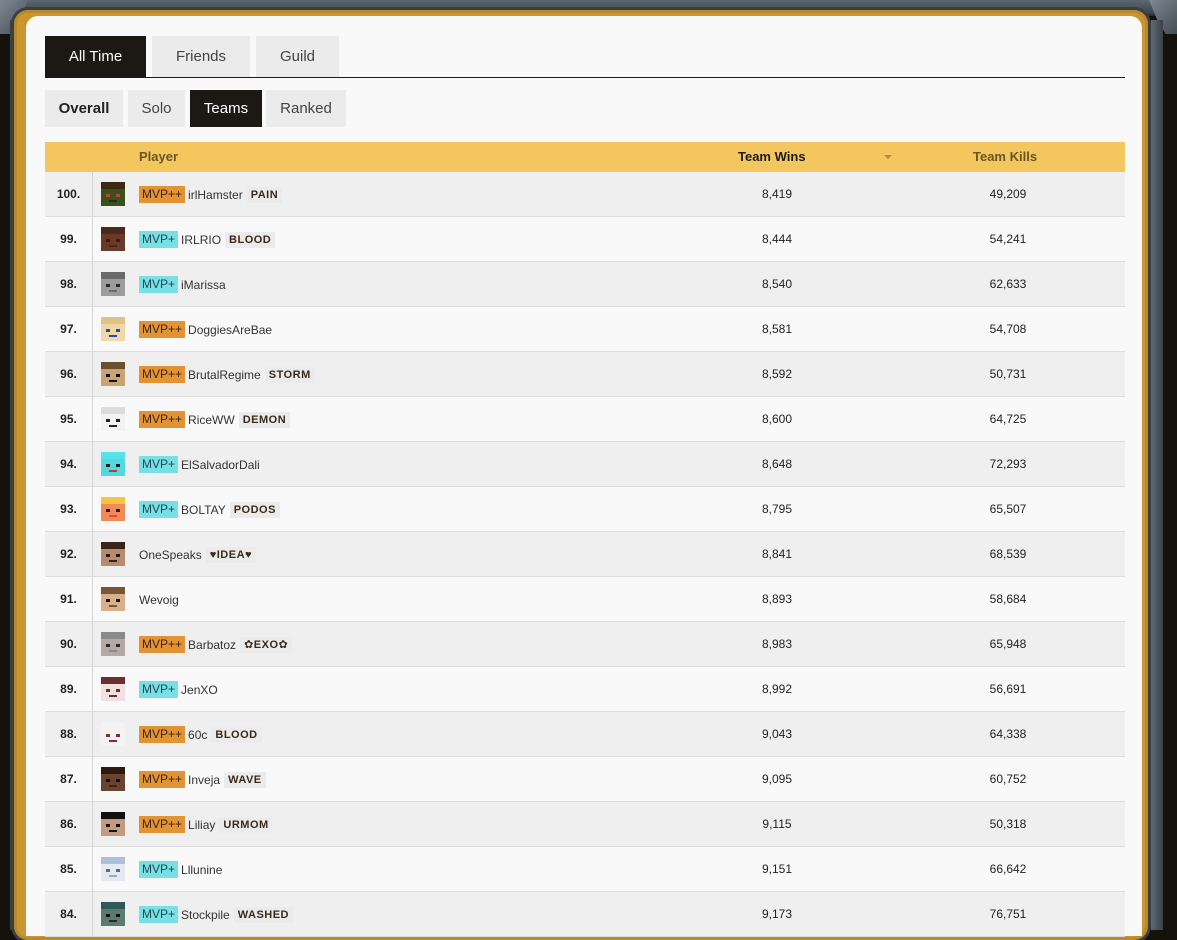 The width and height of the screenshot is (1177, 940). What do you see at coordinates (69, 779) in the screenshot?
I see `rank-number: 87.` at bounding box center [69, 779].